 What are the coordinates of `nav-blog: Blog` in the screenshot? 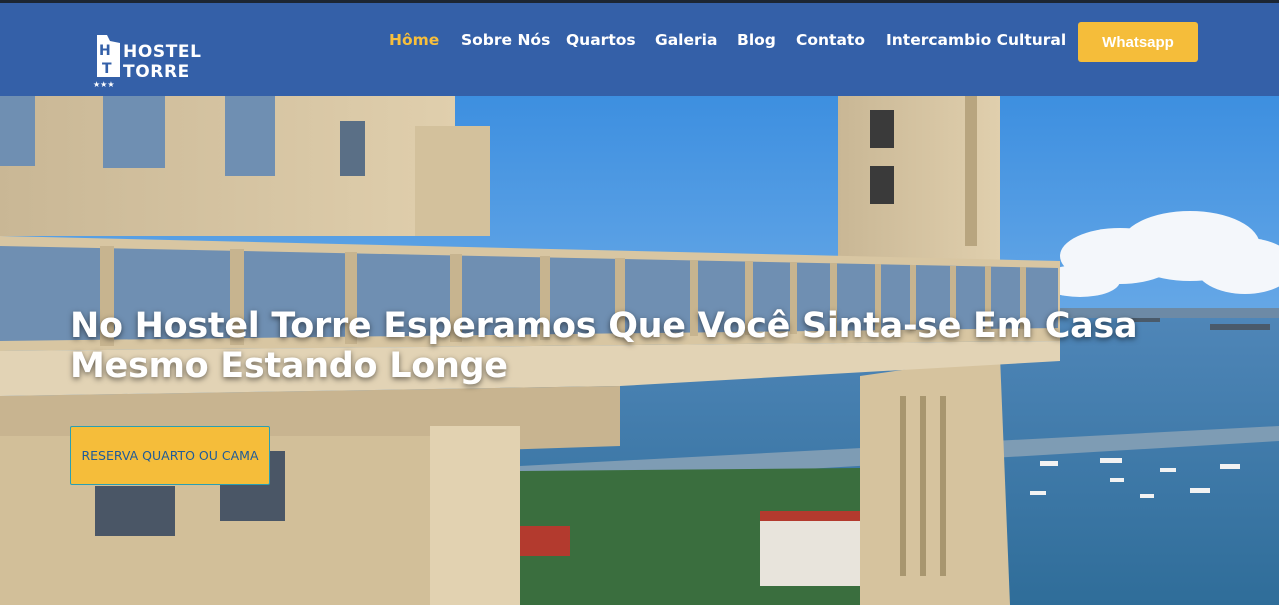 It's located at (756, 40).